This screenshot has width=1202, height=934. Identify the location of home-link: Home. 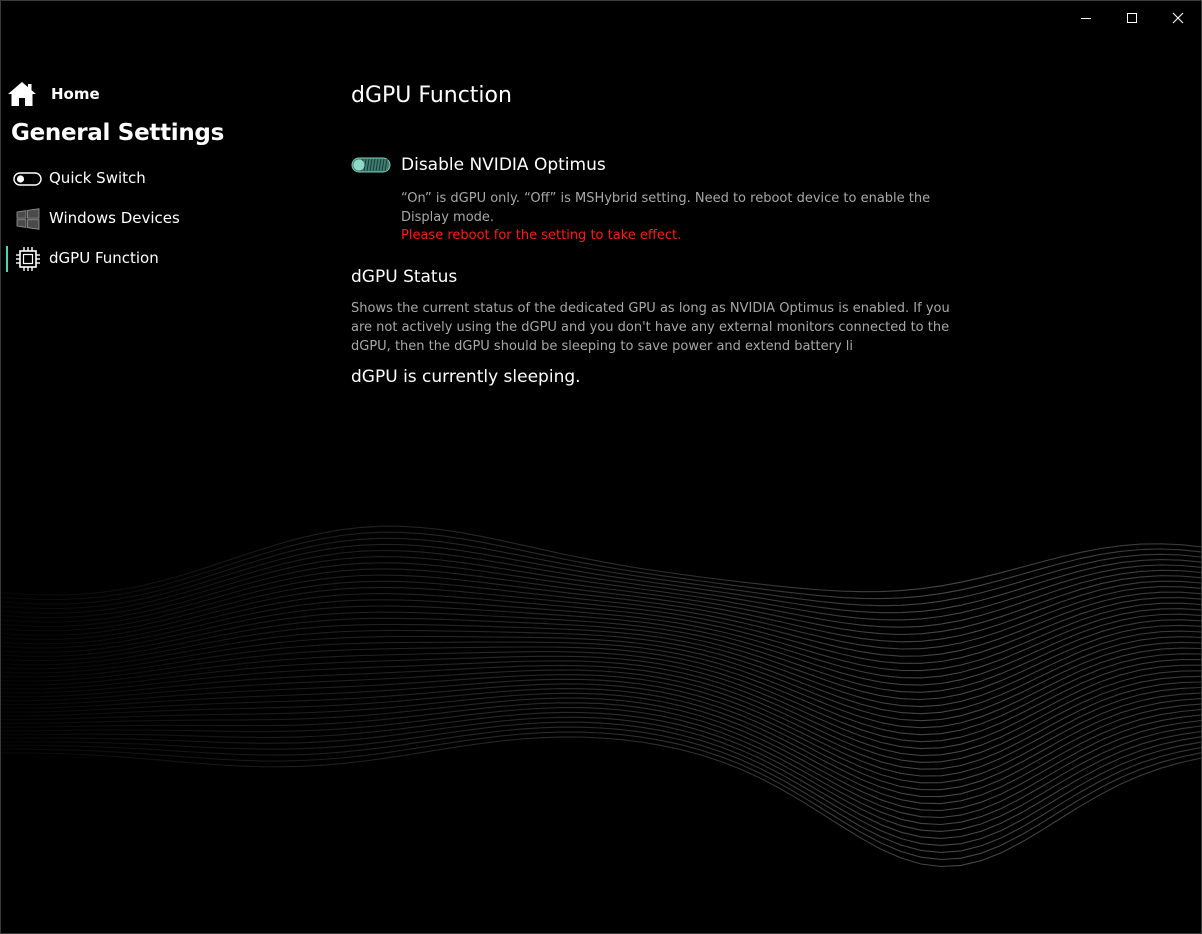
(53, 94).